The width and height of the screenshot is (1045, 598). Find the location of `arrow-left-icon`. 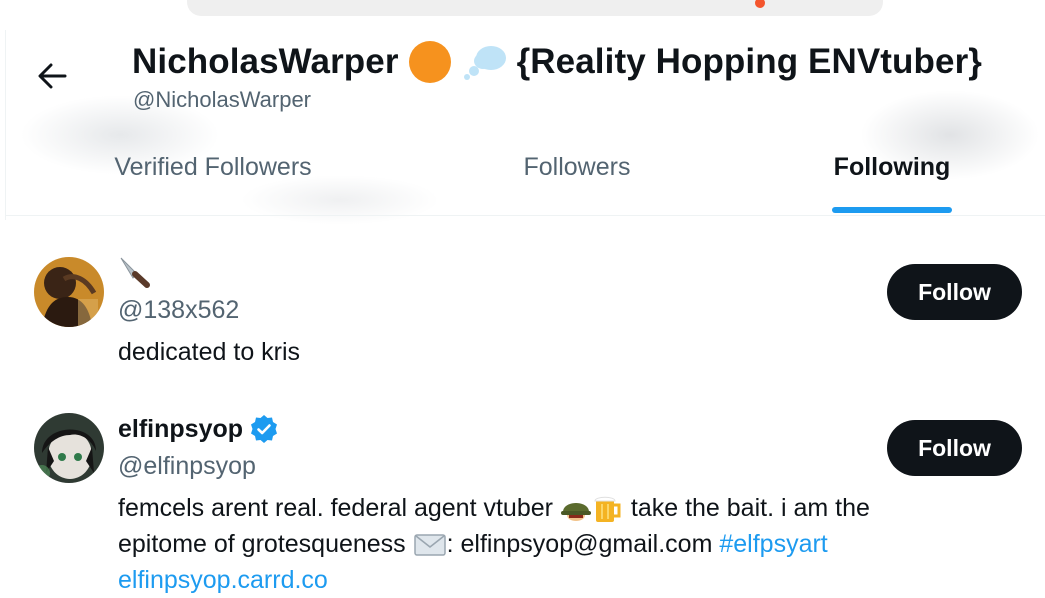

arrow-left-icon is located at coordinates (52, 76).